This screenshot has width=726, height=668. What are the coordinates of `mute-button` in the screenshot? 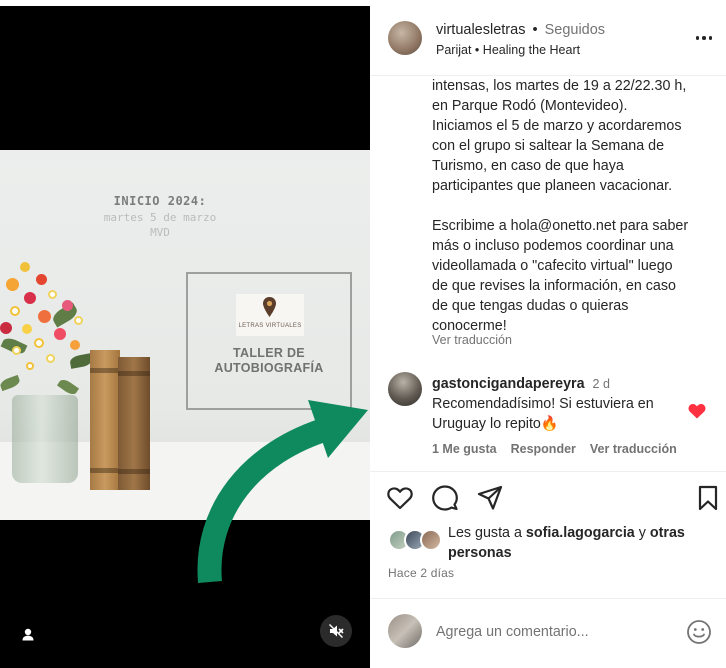 It's located at (336, 631).